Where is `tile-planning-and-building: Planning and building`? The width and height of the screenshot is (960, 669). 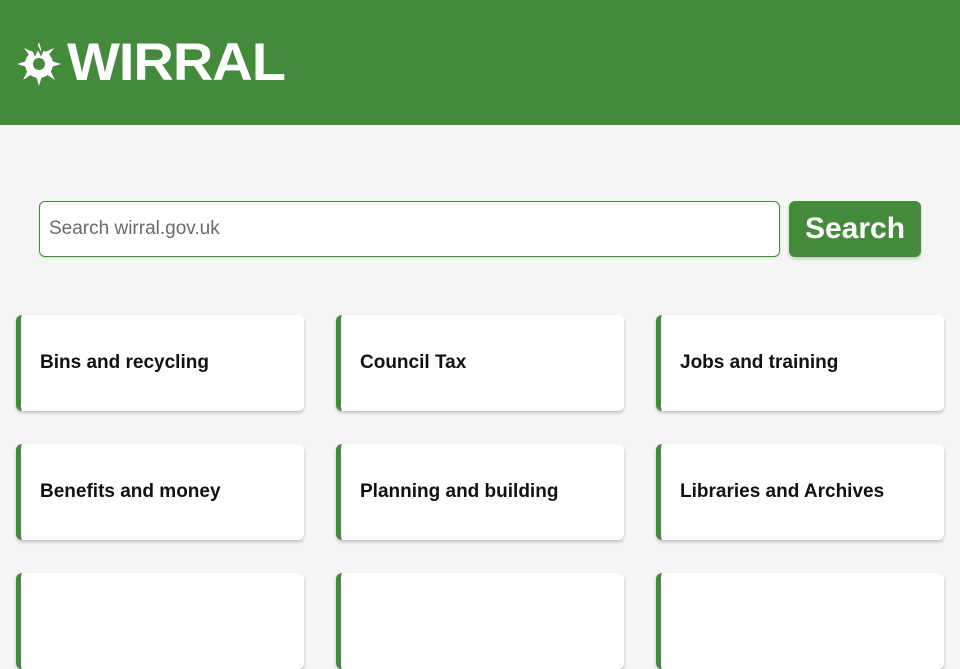
tile-planning-and-building: Planning and building is located at coordinates (480, 492).